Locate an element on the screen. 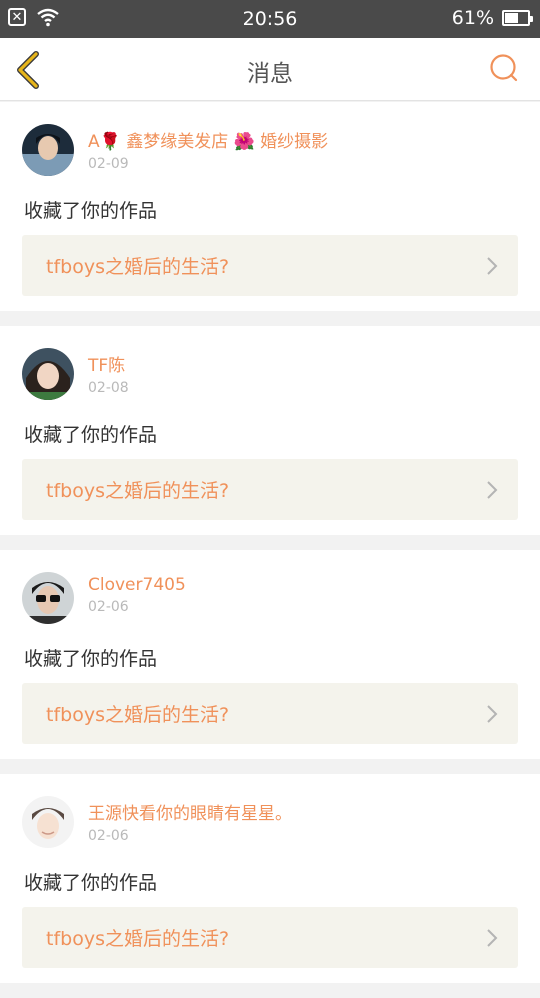 The width and height of the screenshot is (540, 998). search-icon is located at coordinates (504, 68).